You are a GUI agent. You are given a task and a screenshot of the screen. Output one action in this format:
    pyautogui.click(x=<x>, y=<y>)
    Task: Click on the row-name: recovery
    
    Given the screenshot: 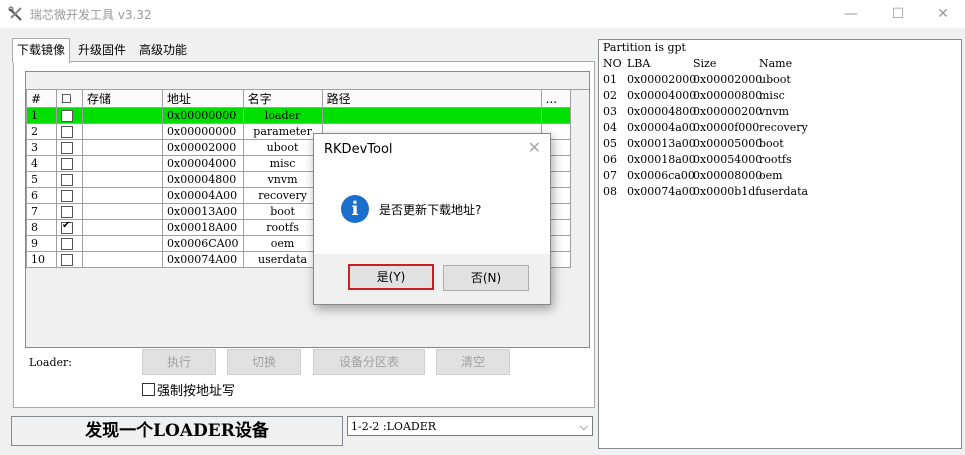 What is the action you would take?
    pyautogui.click(x=282, y=195)
    